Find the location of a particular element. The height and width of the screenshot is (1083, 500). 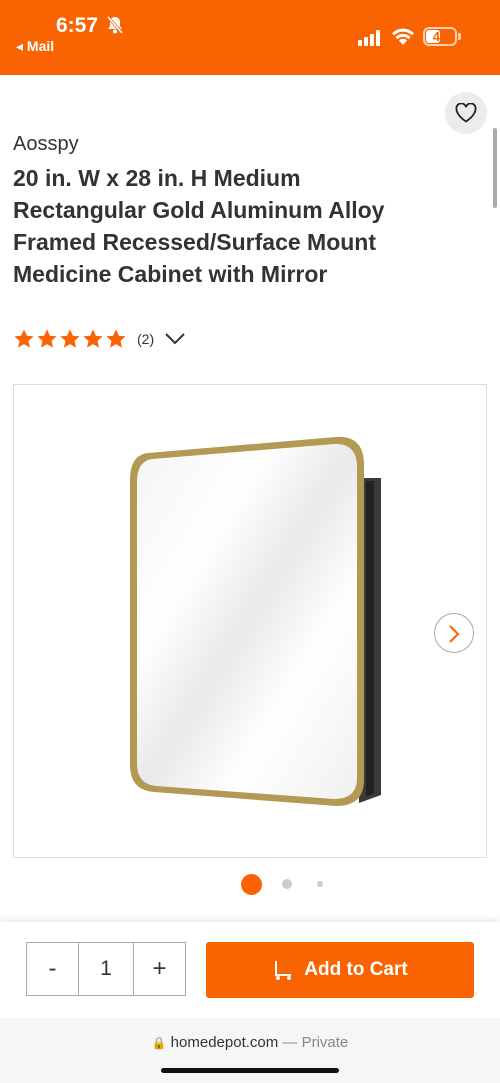

page-scrollbar is located at coordinates (495, 168).